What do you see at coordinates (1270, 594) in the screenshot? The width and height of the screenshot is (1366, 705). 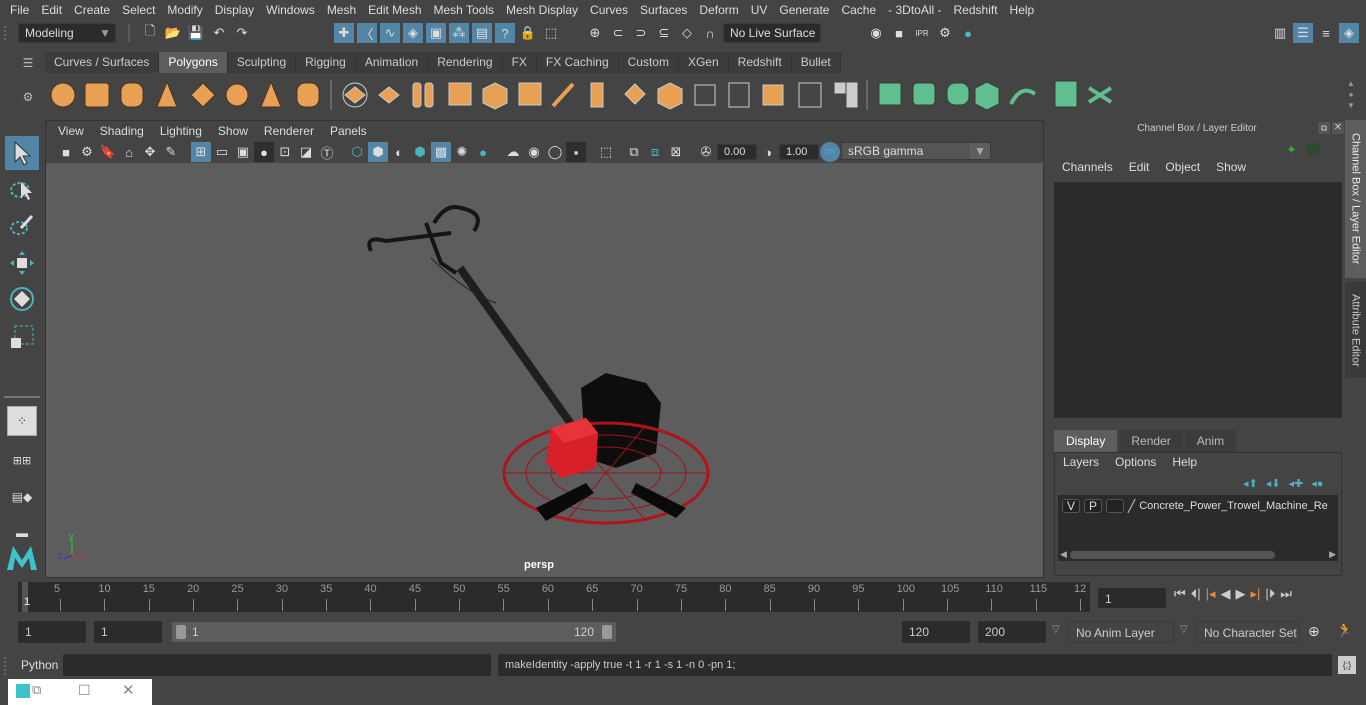 I see `step-forward-frame-icon: |⏵` at bounding box center [1270, 594].